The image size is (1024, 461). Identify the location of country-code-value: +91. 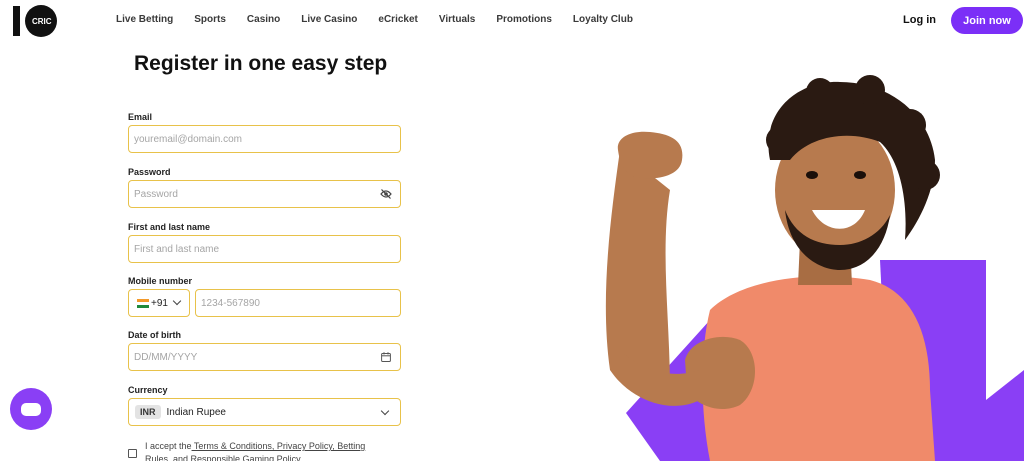
(159, 303).